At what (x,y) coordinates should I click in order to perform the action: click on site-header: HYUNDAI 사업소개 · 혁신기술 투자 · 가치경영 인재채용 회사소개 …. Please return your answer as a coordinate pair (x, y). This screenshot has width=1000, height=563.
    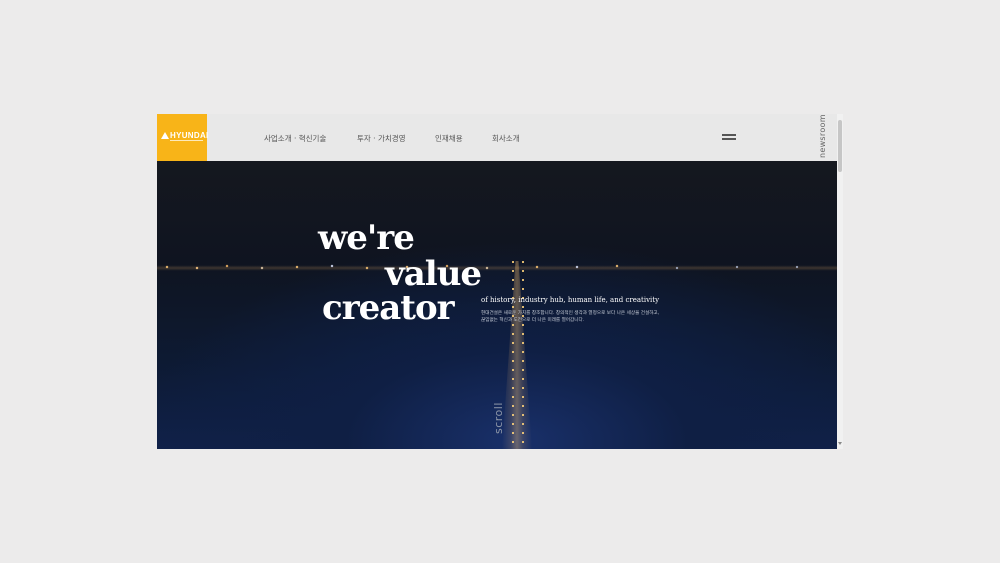
    Looking at the image, I should click on (497, 137).